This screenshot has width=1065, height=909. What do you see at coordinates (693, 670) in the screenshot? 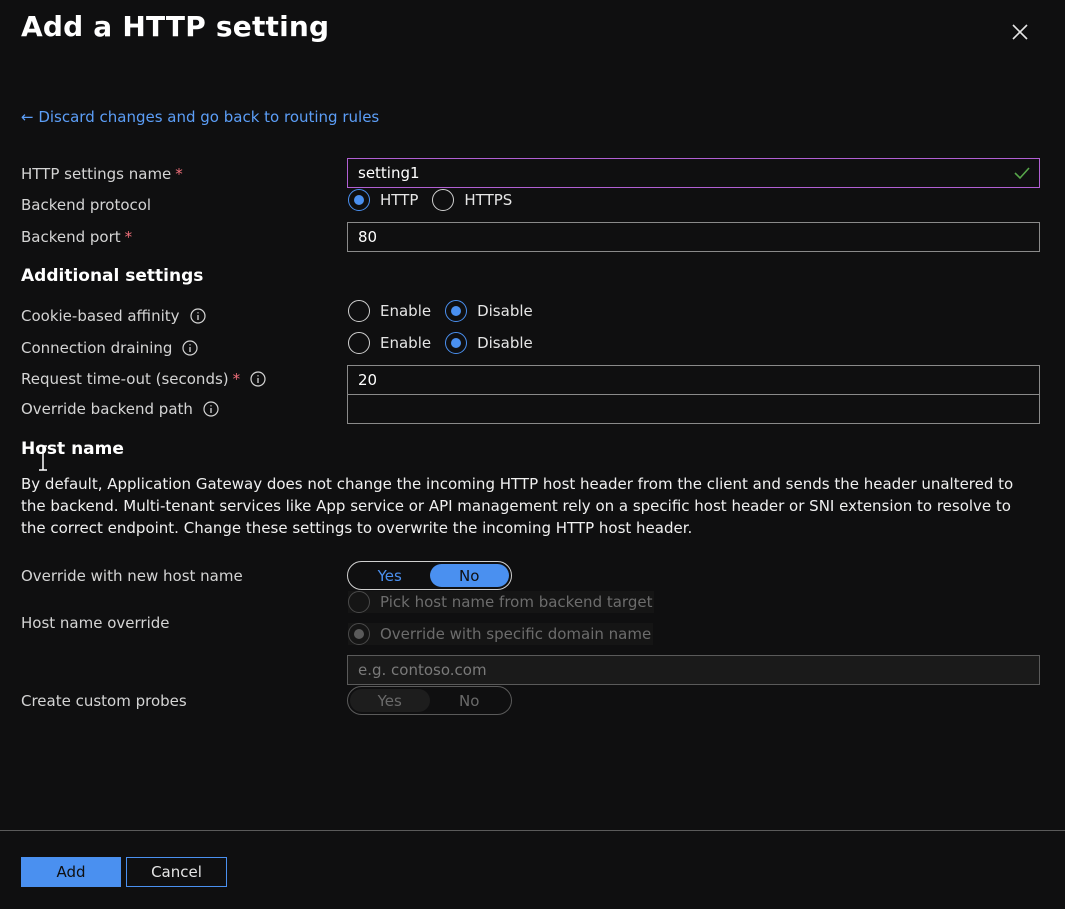
I see `domain-name-input: e.g. contoso.com` at bounding box center [693, 670].